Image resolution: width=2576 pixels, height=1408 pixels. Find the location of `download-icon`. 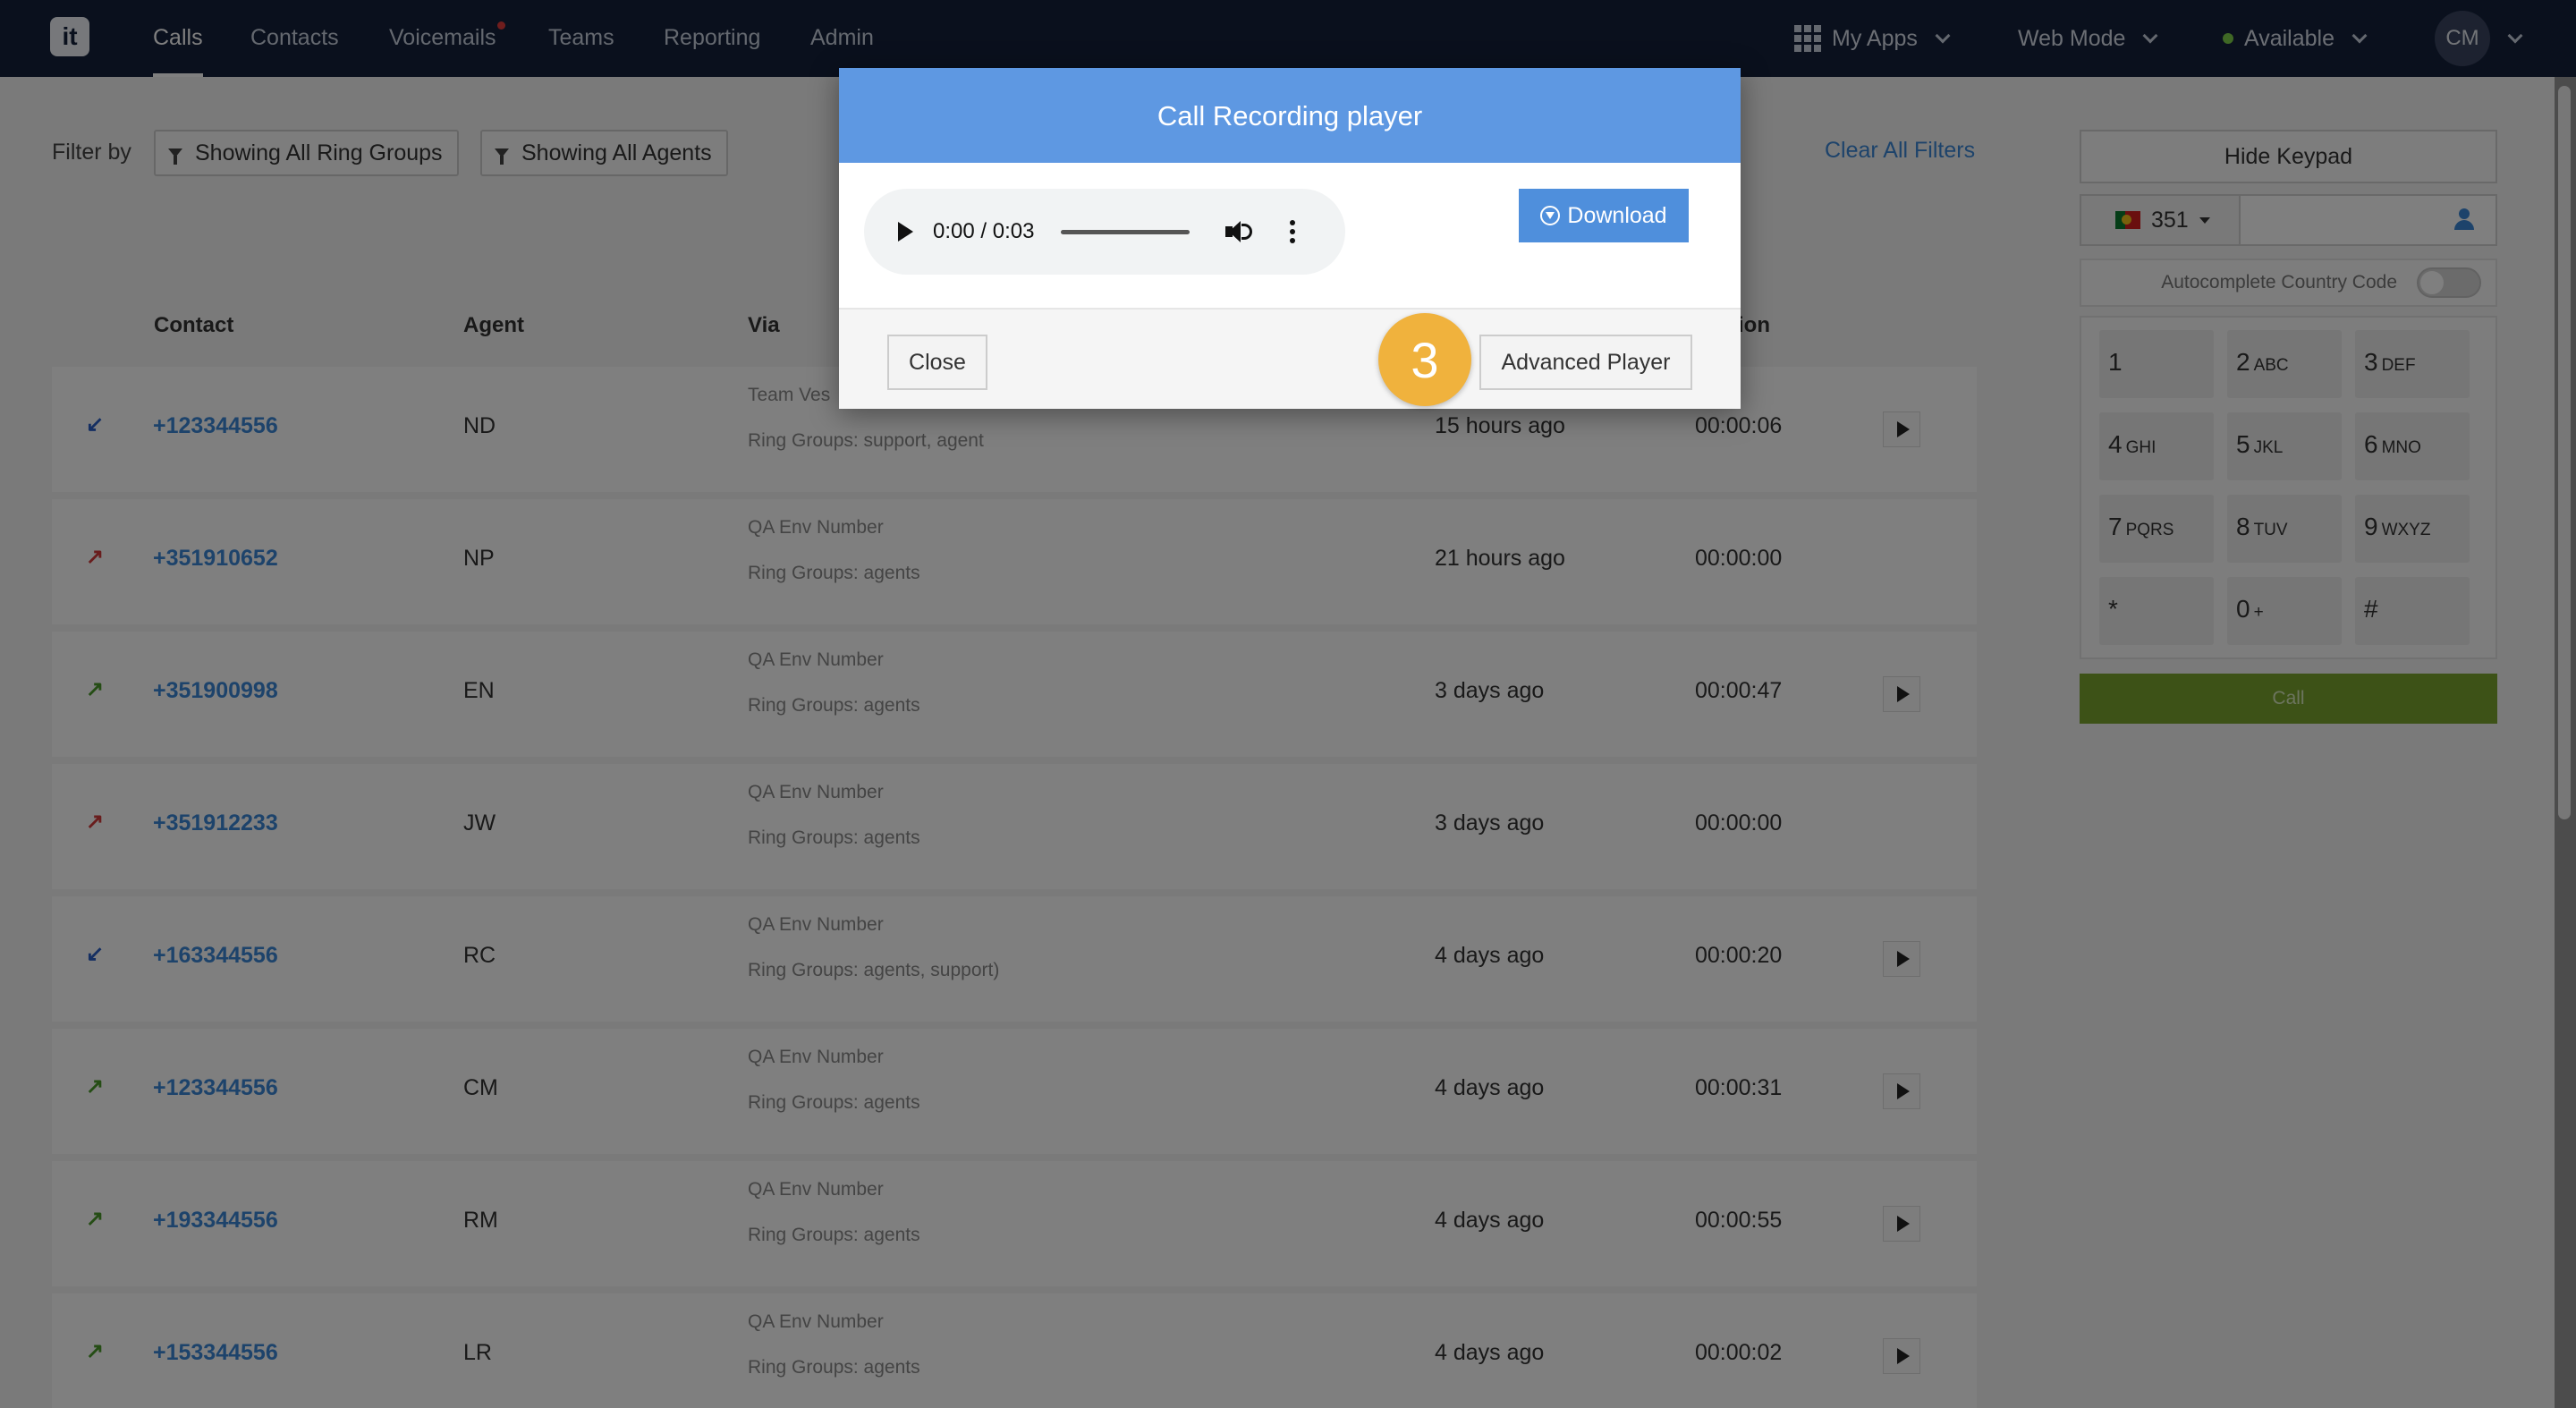

download-icon is located at coordinates (1550, 215).